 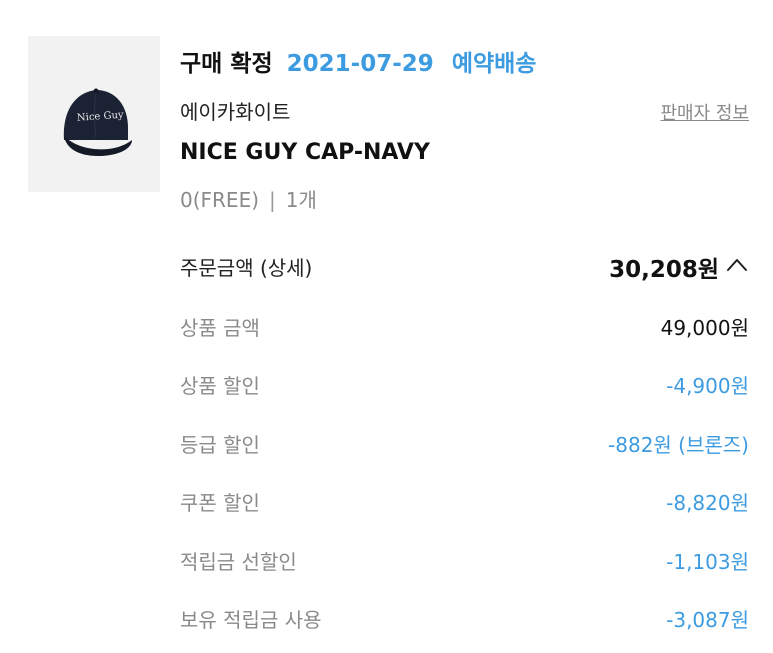 What do you see at coordinates (305, 152) in the screenshot?
I see `product-name: NICE GUY CAP-NAVY` at bounding box center [305, 152].